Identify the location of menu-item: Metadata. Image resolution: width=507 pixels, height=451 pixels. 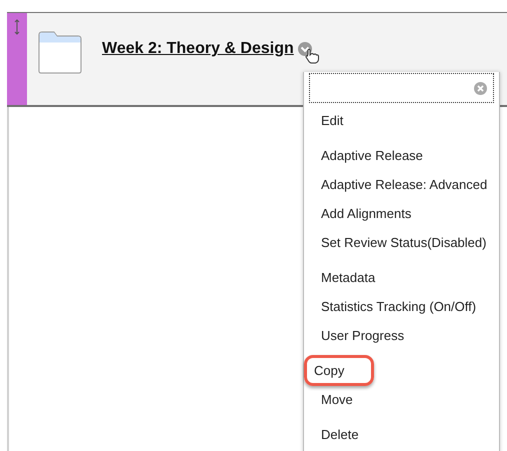
(348, 278).